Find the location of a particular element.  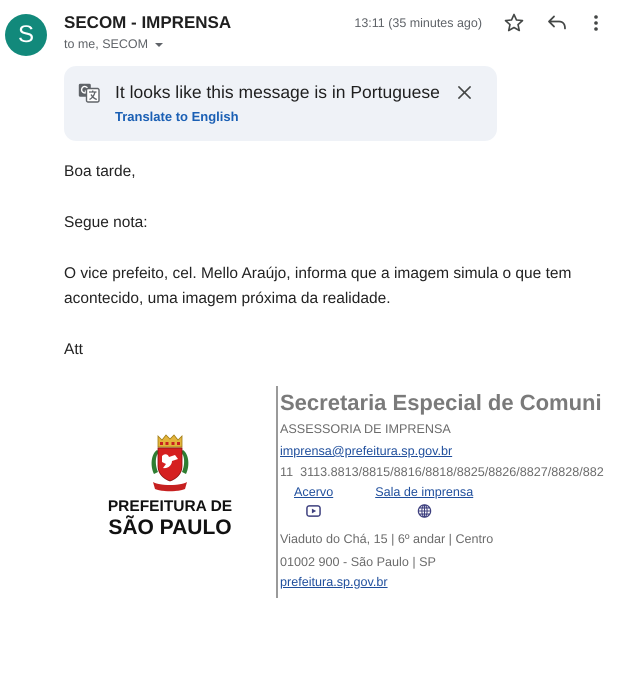

phone-text: 11 3113.8813/8815/8816/8818/8825/8826/8827/8828/882 is located at coordinates (442, 472).